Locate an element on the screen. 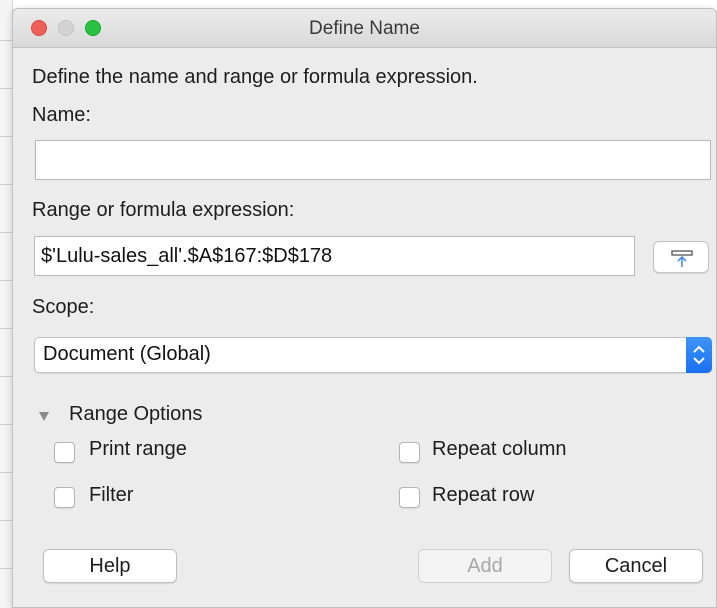 The image size is (717, 608). repeat-row-label: Repeat row is located at coordinates (483, 495).